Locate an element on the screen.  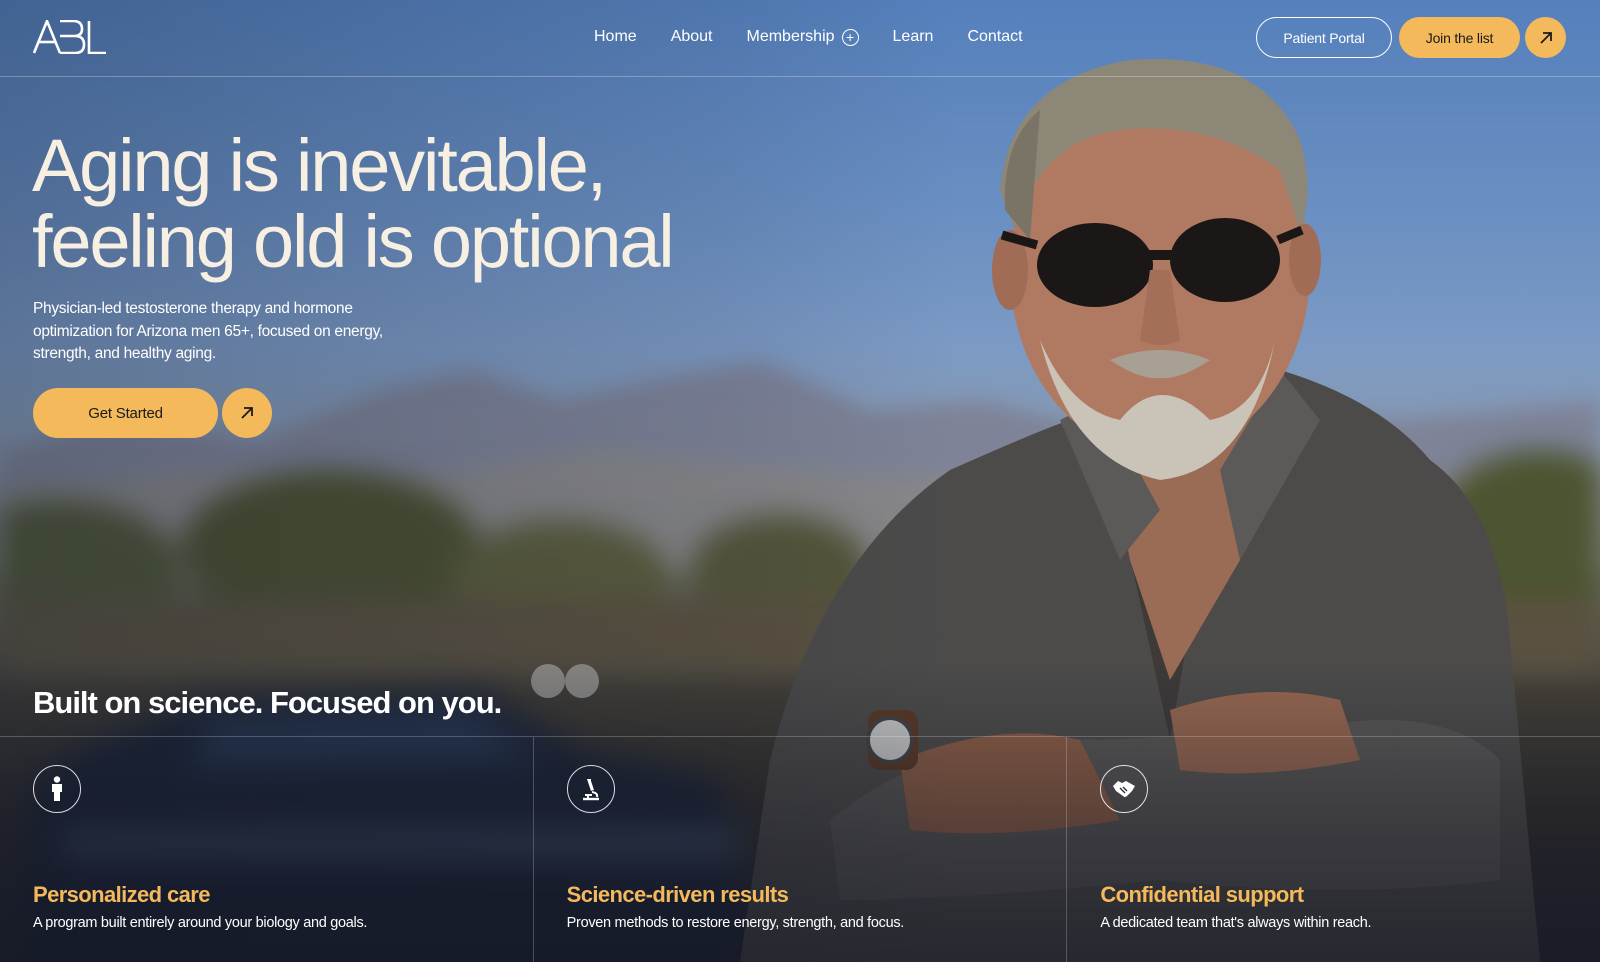
handshake-icon is located at coordinates (1124, 789).